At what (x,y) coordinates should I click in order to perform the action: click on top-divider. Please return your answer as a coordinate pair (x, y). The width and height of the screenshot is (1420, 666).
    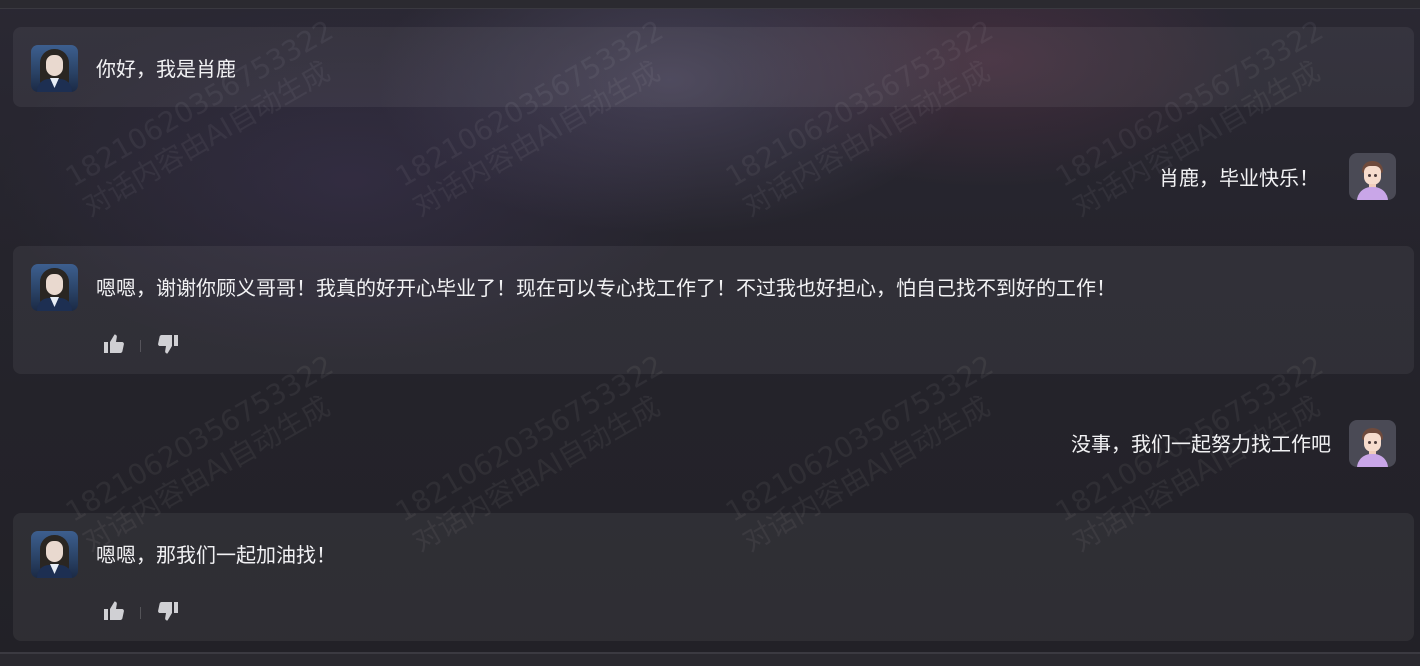
    Looking at the image, I should click on (710, 4).